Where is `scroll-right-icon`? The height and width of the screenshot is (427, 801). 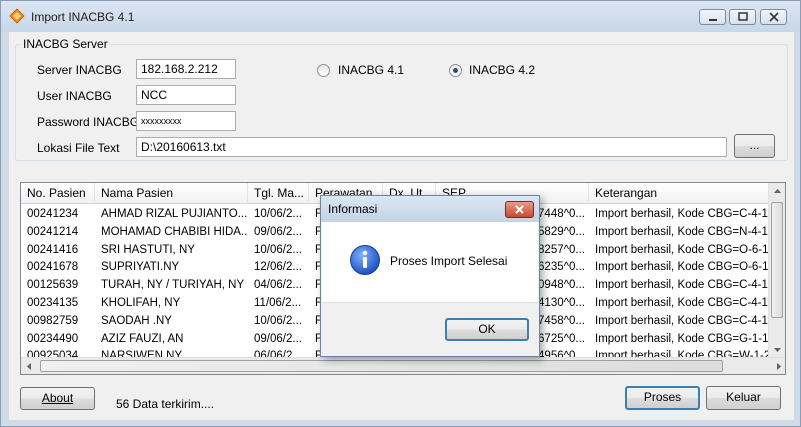
scroll-right-icon is located at coordinates (778, 366).